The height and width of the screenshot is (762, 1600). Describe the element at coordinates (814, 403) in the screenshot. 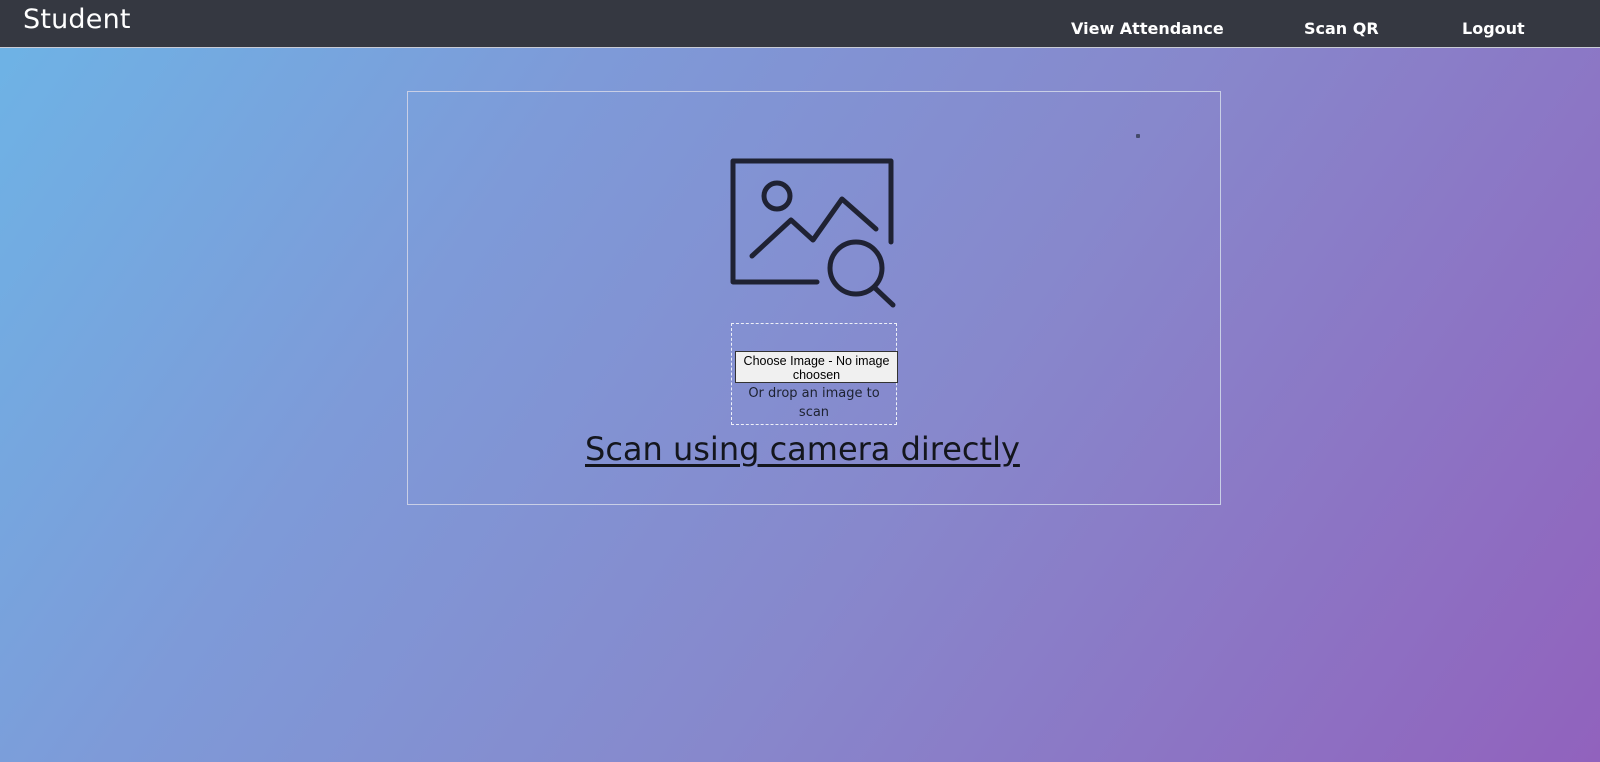

I see `drop-instructions-text: Or drop an image to scan` at that location.